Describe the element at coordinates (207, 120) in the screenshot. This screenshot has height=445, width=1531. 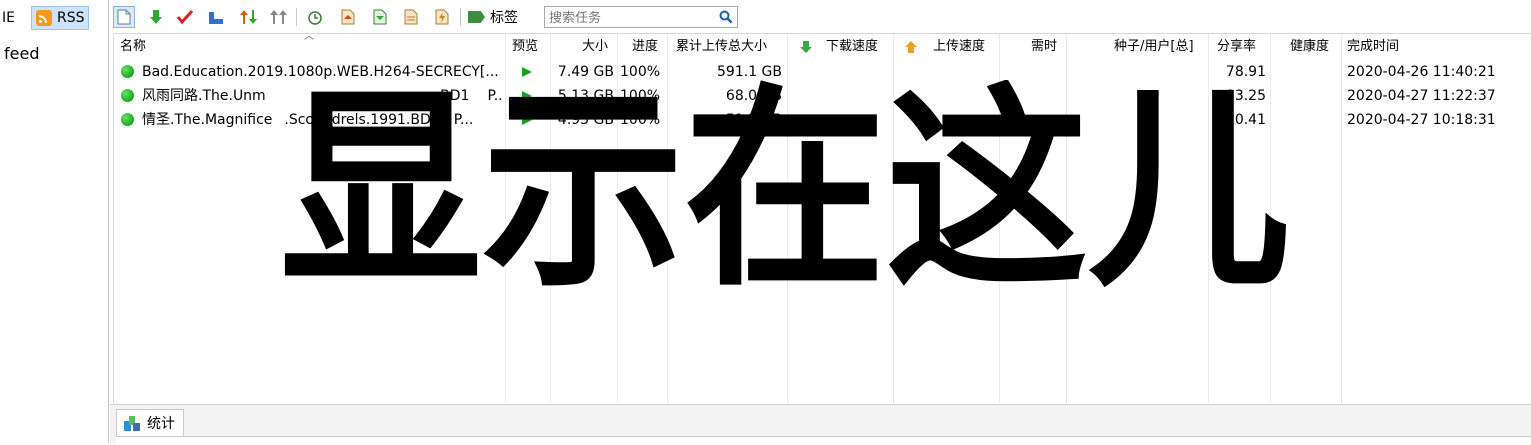
I see `task-name-start: 情圣.The.Magnifice` at that location.